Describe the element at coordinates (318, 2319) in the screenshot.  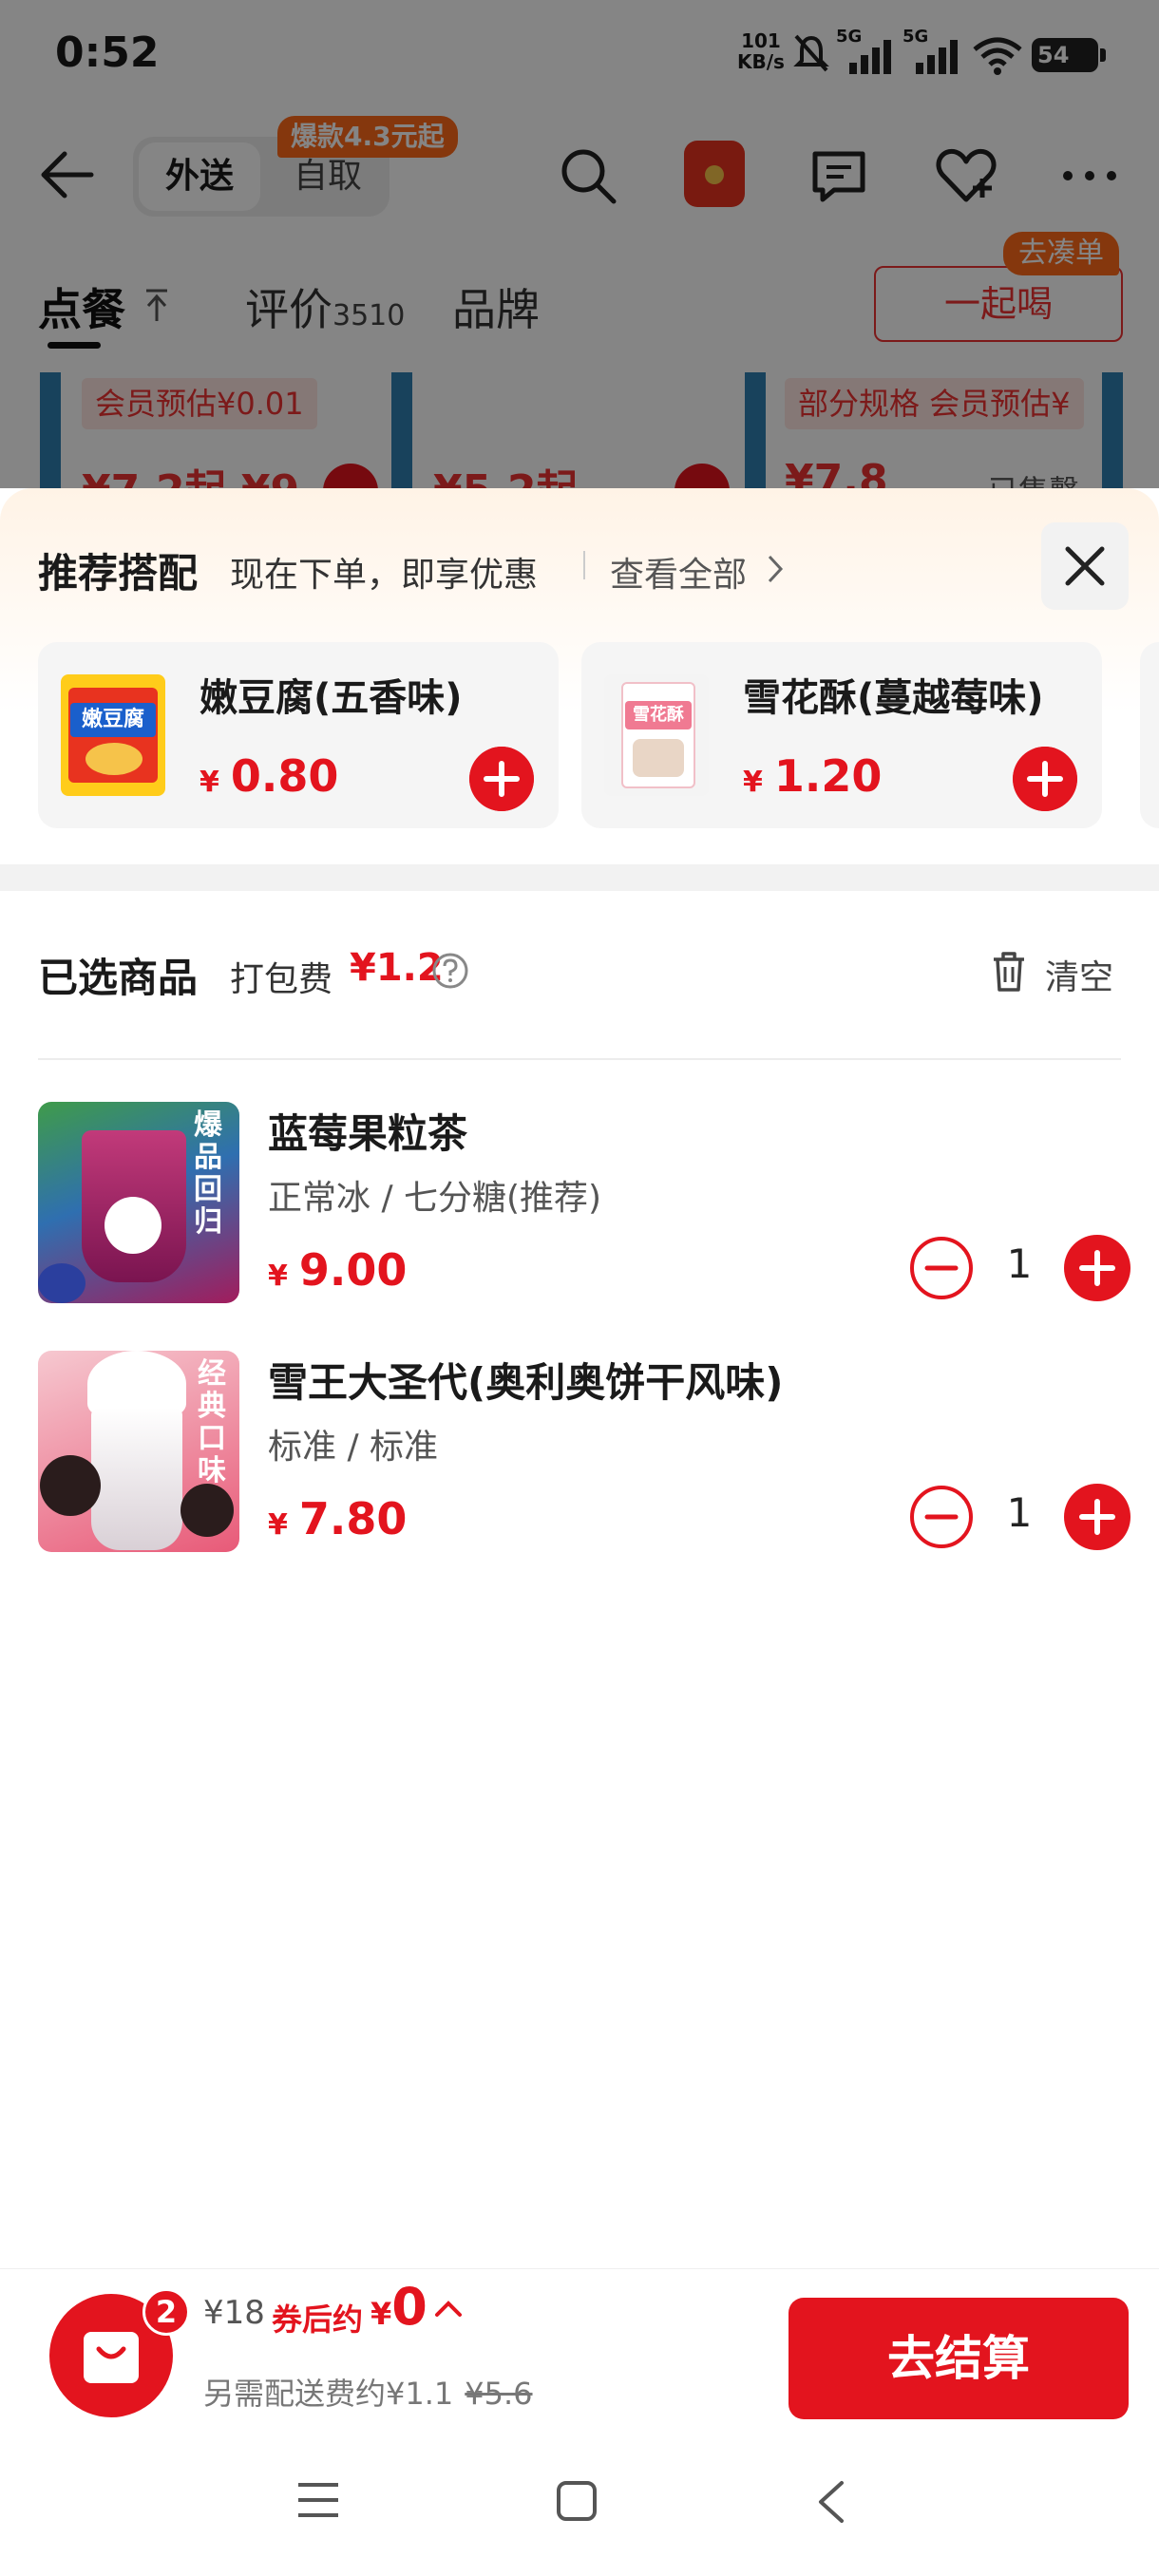
I see `after-coupon-label: 券后约` at that location.